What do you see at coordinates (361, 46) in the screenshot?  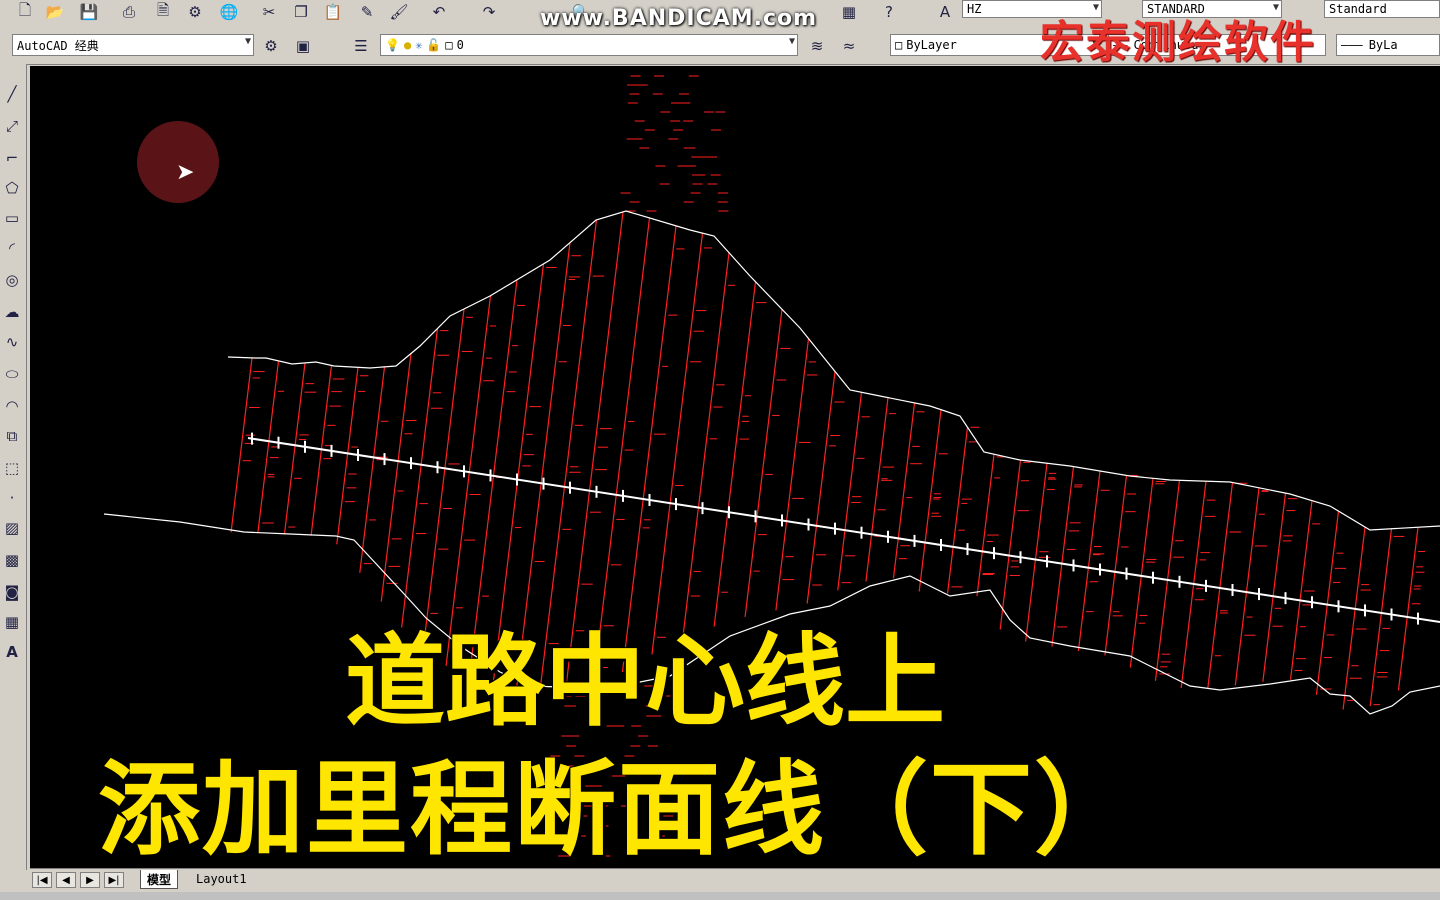 I see `layer-manager-icon: ☰` at bounding box center [361, 46].